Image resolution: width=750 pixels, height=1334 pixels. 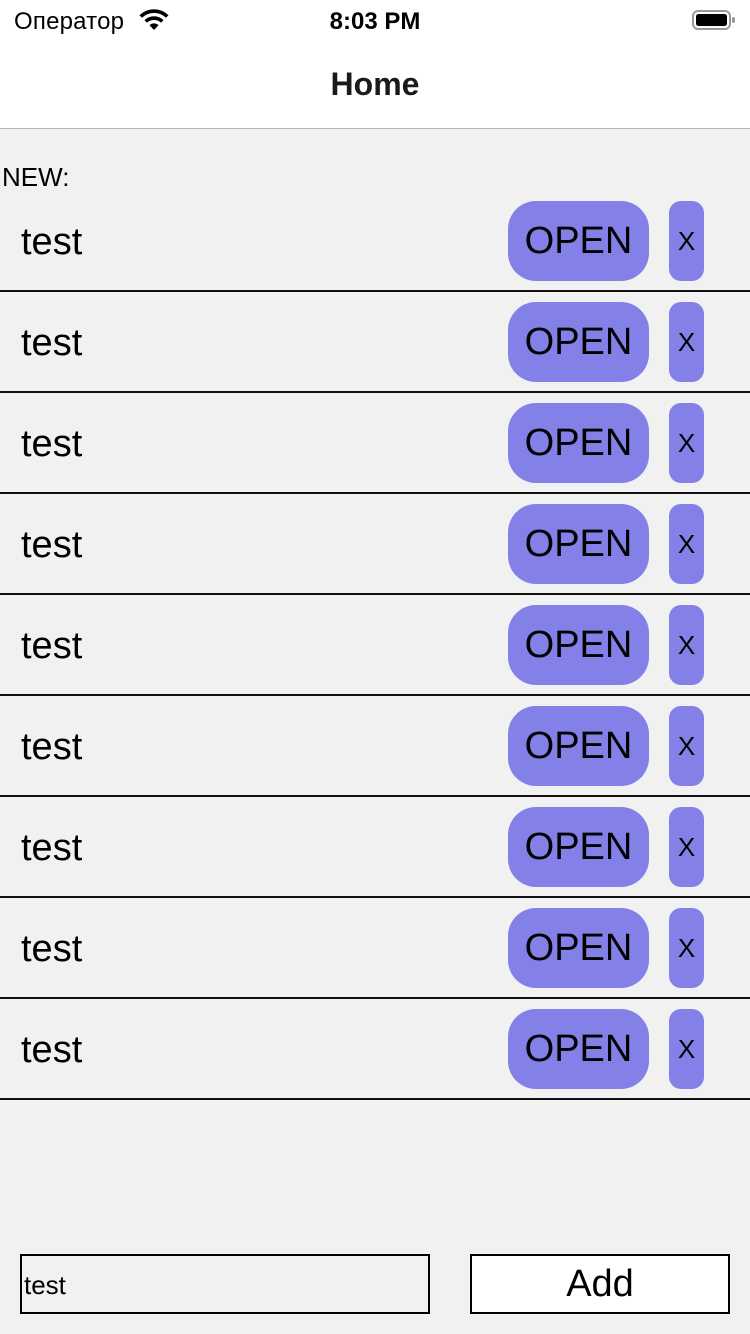 I want to click on navigation-bar: Home, so click(x=375, y=84).